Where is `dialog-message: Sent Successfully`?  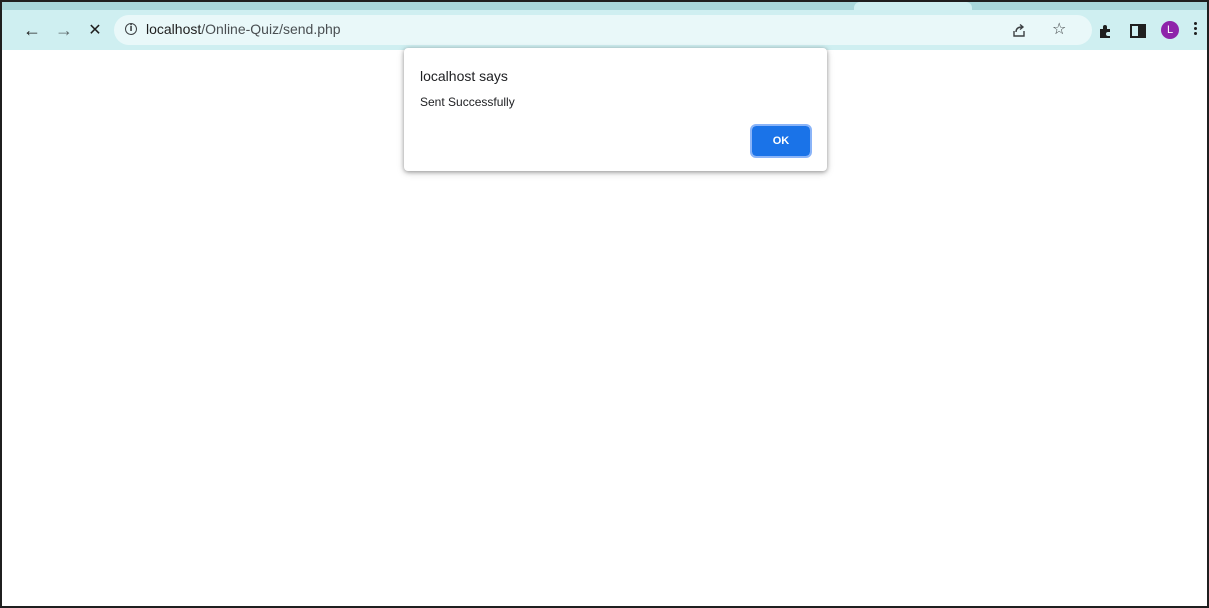 dialog-message: Sent Successfully is located at coordinates (467, 102).